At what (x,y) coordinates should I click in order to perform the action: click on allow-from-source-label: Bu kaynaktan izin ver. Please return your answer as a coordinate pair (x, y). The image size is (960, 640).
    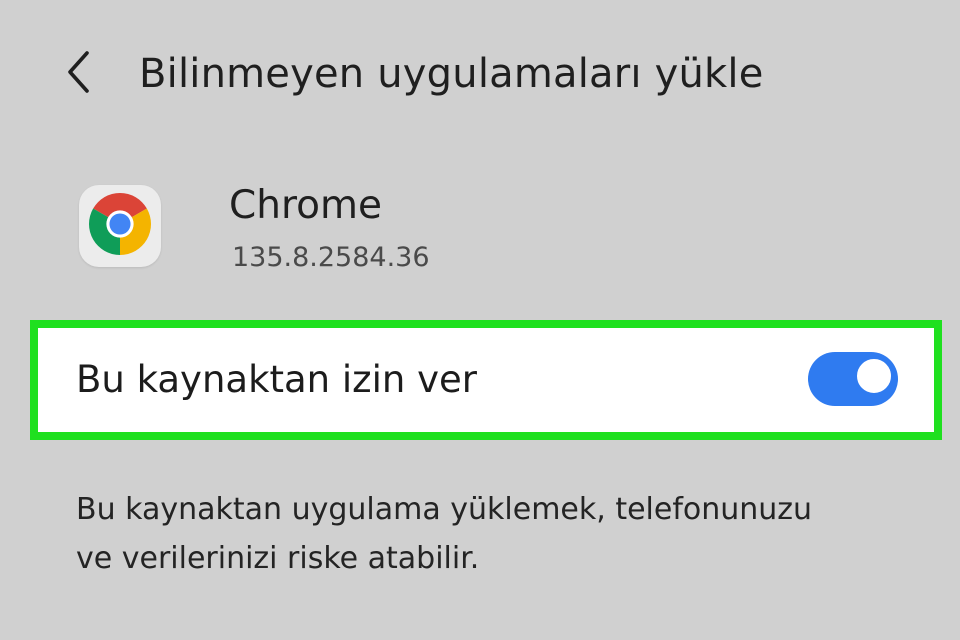
    Looking at the image, I should click on (276, 379).